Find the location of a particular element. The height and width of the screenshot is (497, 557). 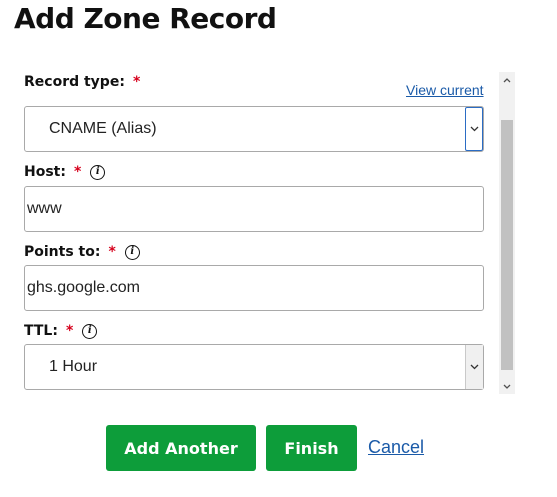

dialog-title: Add Zone Record is located at coordinates (145, 18).